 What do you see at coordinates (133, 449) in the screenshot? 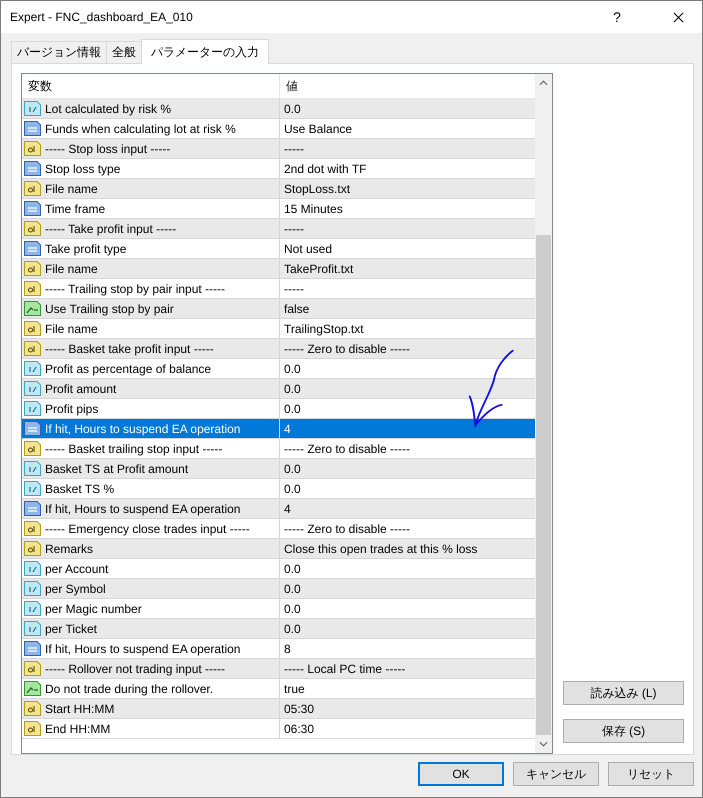
I see `parameter-name: ----- Basket trailing stop input -----` at bounding box center [133, 449].